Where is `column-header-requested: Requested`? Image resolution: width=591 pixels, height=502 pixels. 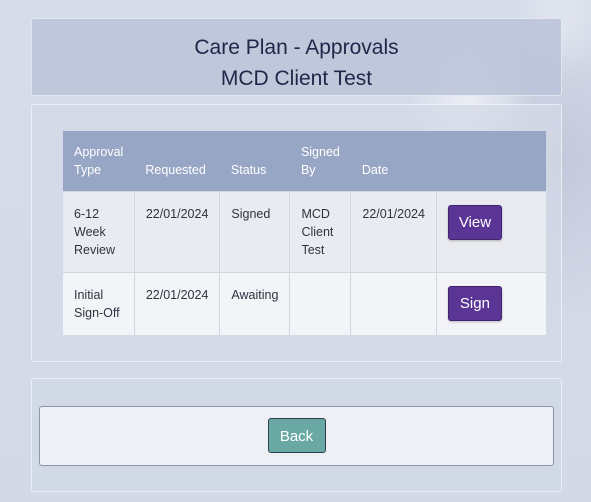
column-header-requested: Requested is located at coordinates (177, 161).